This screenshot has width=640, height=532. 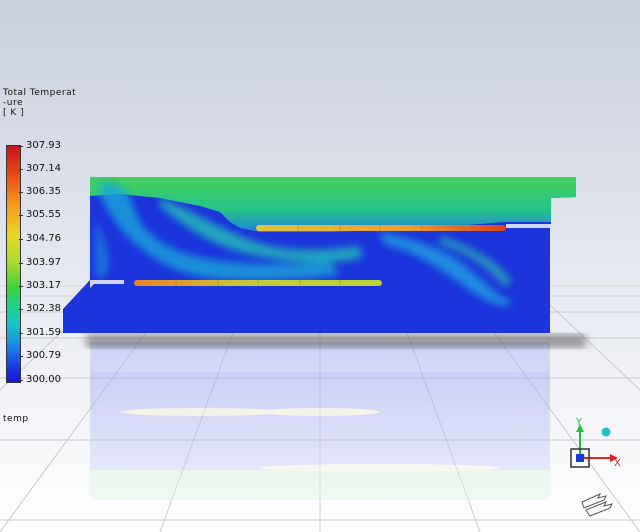 I want to click on tick-label: 304.76, so click(x=43, y=238).